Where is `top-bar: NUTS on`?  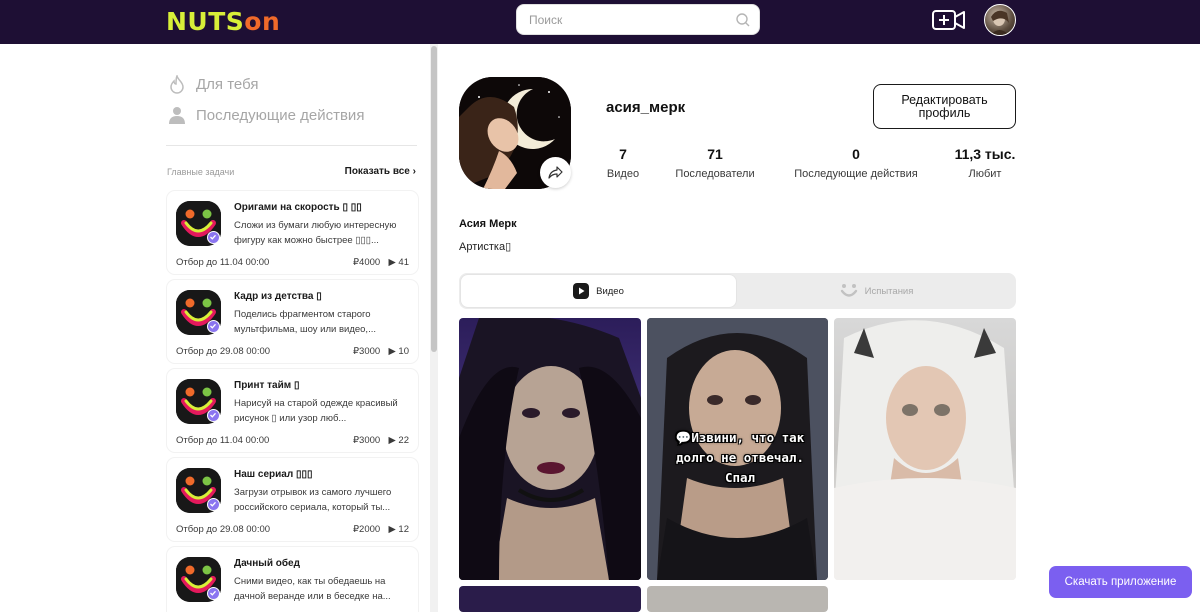
top-bar: NUTS on is located at coordinates (600, 22).